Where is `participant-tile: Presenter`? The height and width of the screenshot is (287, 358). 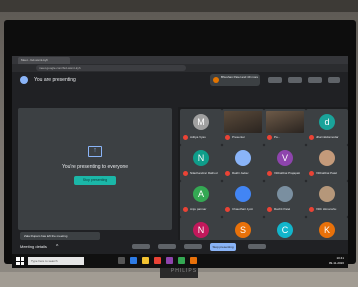
participant-tile: Presenter is located at coordinates (243, 127).